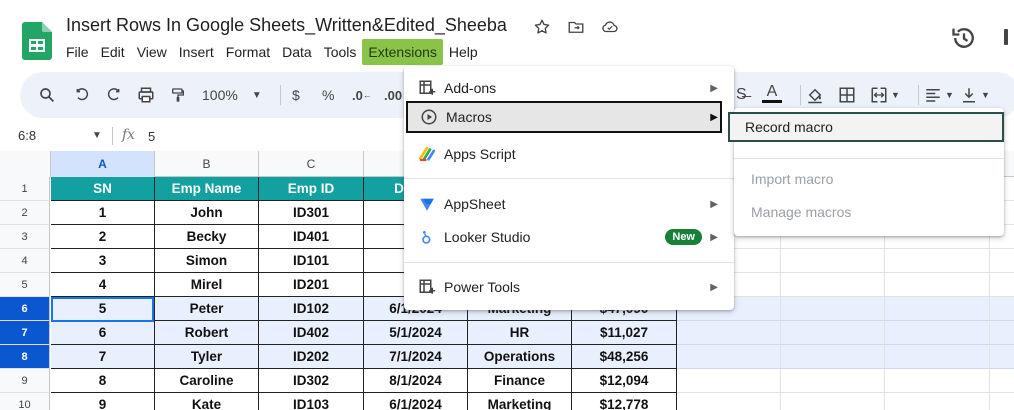  What do you see at coordinates (207, 309) in the screenshot?
I see `table-cell: Peter` at bounding box center [207, 309].